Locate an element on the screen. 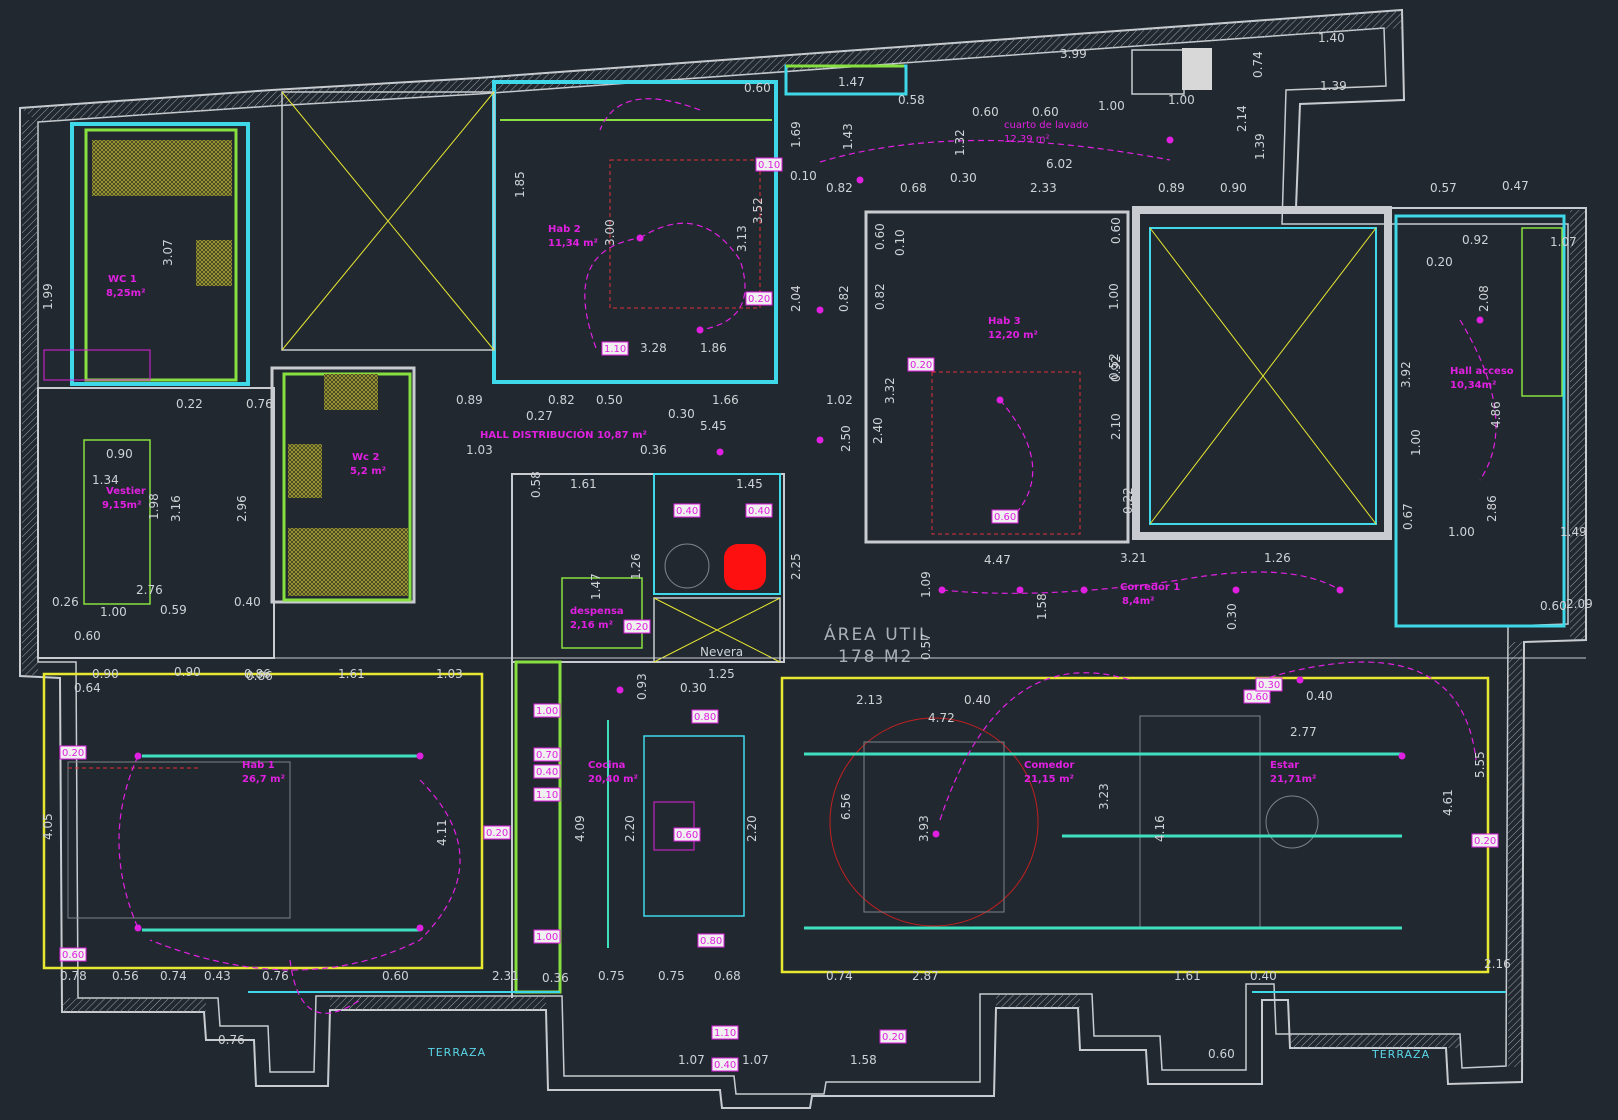 This screenshot has width=1618, height=1120. dimension-label: 1.49 is located at coordinates (1573, 532).